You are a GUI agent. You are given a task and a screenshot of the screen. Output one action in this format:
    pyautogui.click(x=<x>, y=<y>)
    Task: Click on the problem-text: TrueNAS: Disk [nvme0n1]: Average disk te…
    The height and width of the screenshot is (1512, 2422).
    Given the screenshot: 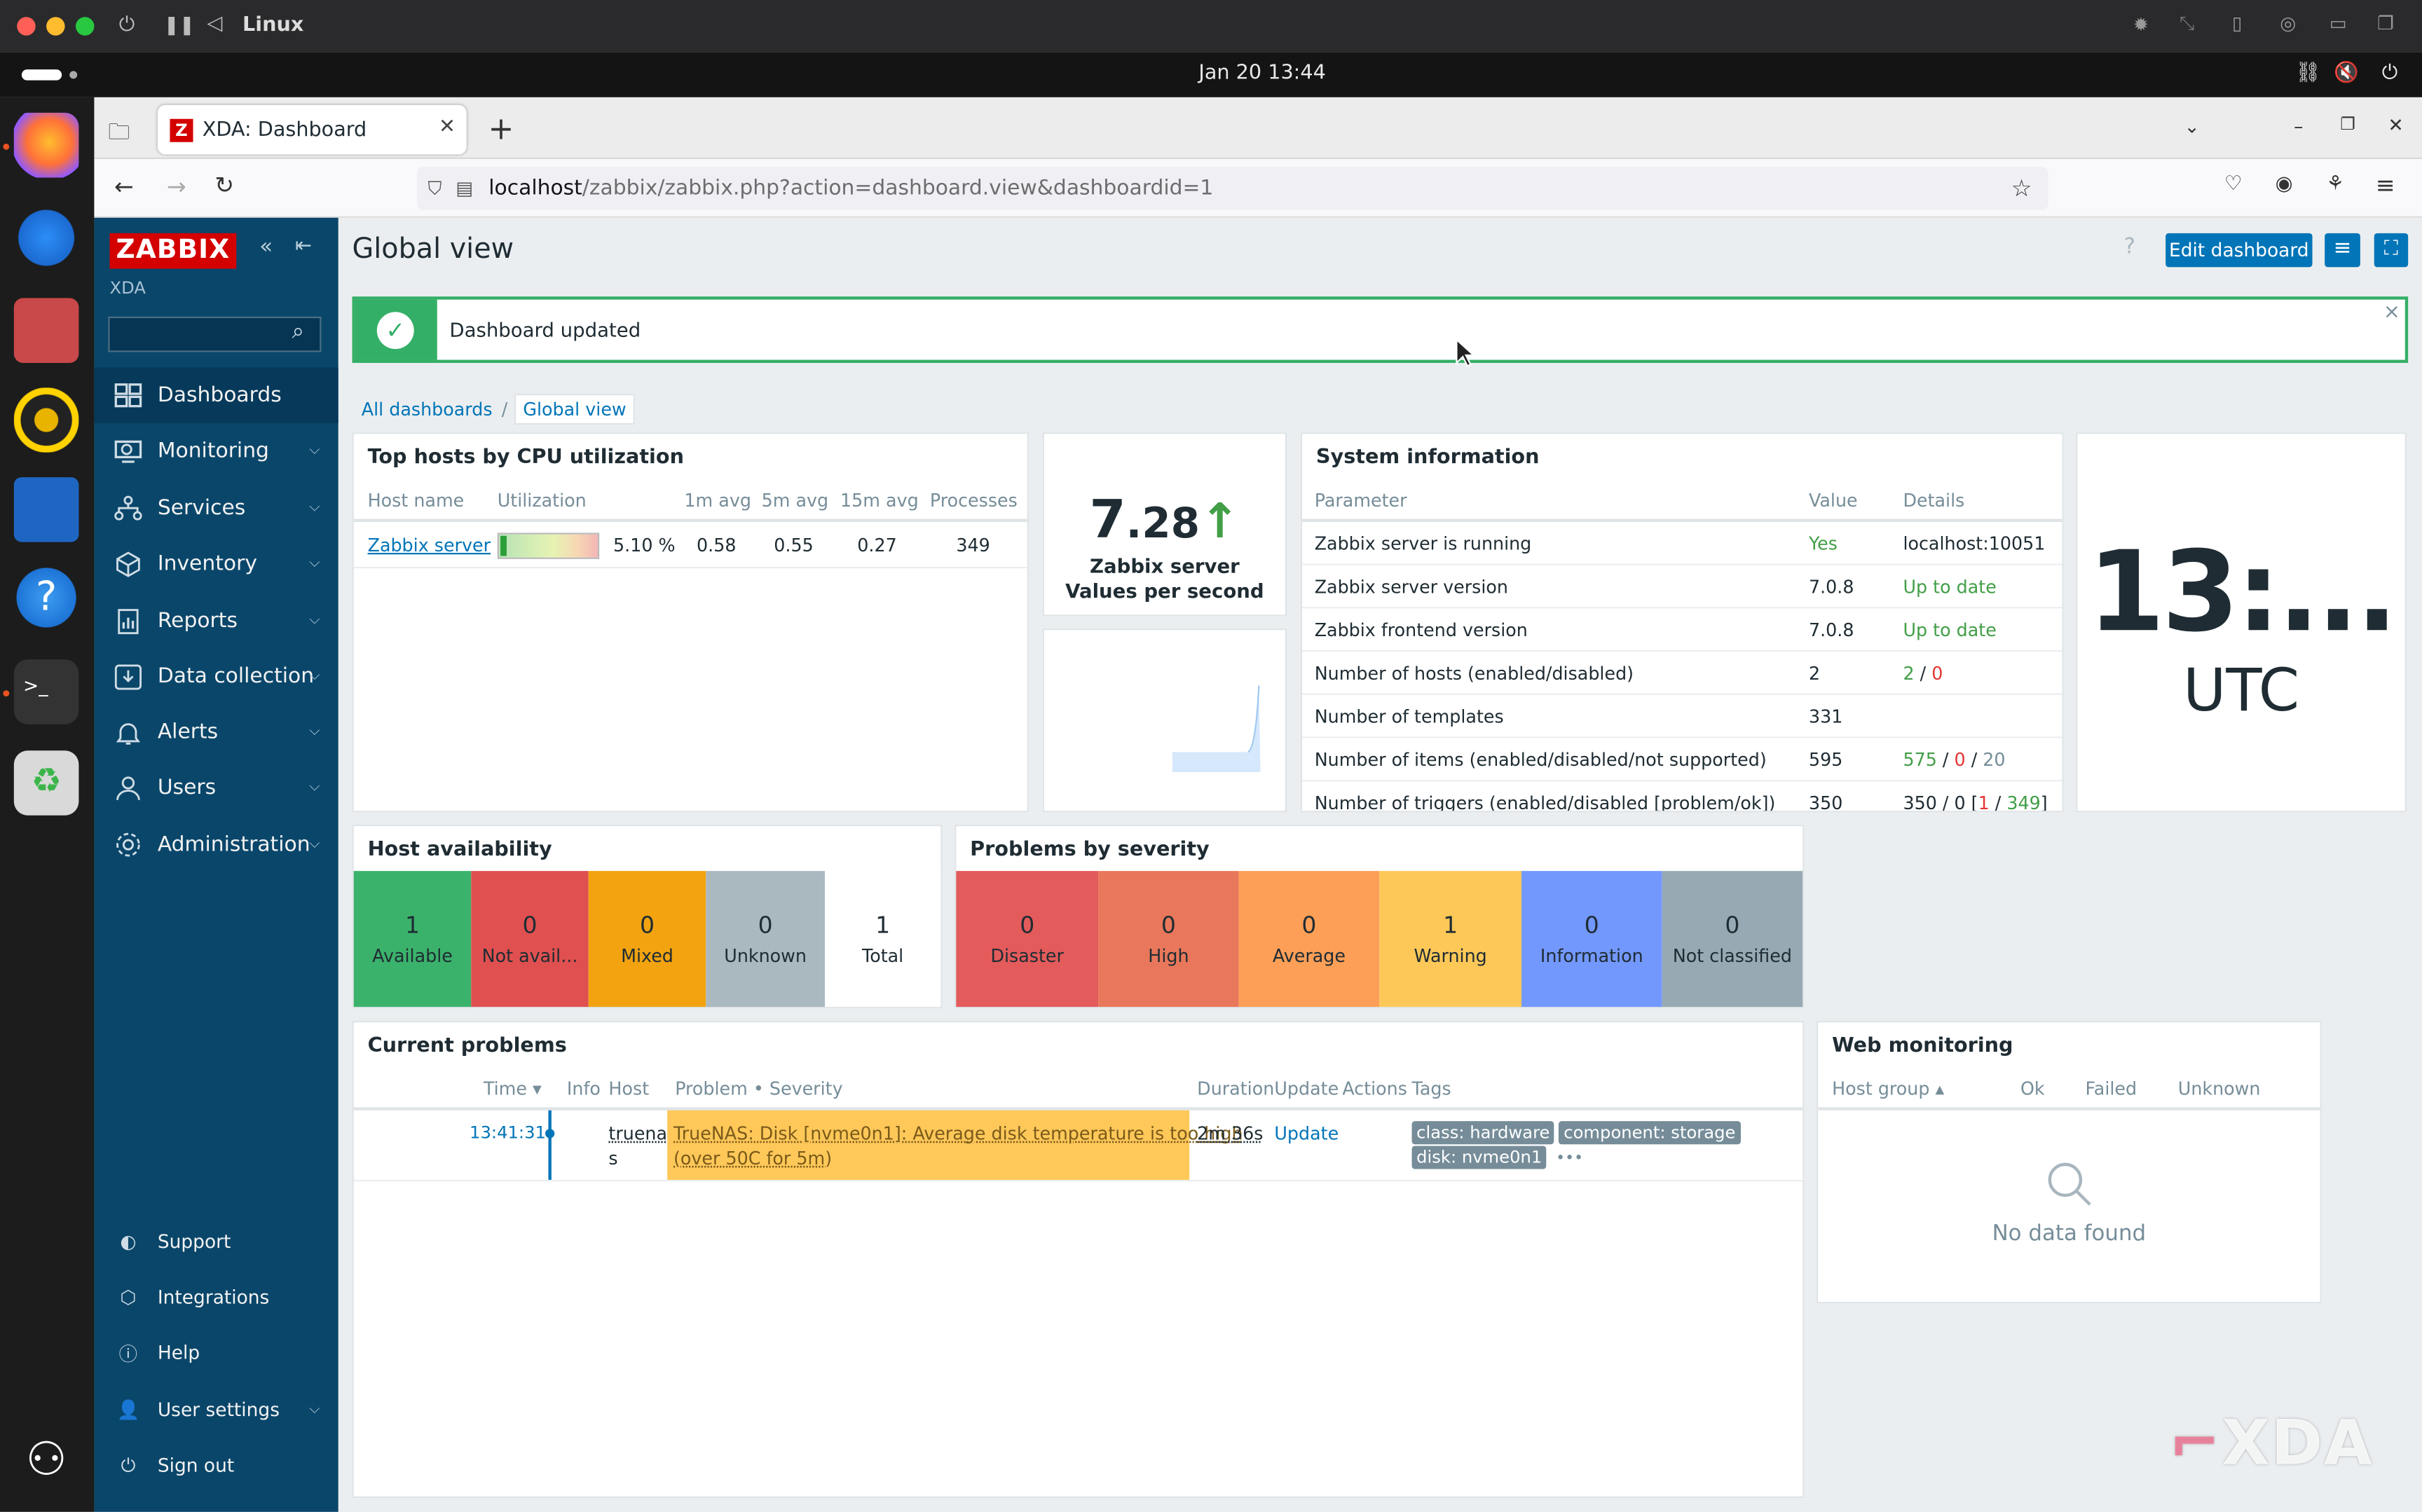 What is the action you would take?
    pyautogui.click(x=958, y=1133)
    